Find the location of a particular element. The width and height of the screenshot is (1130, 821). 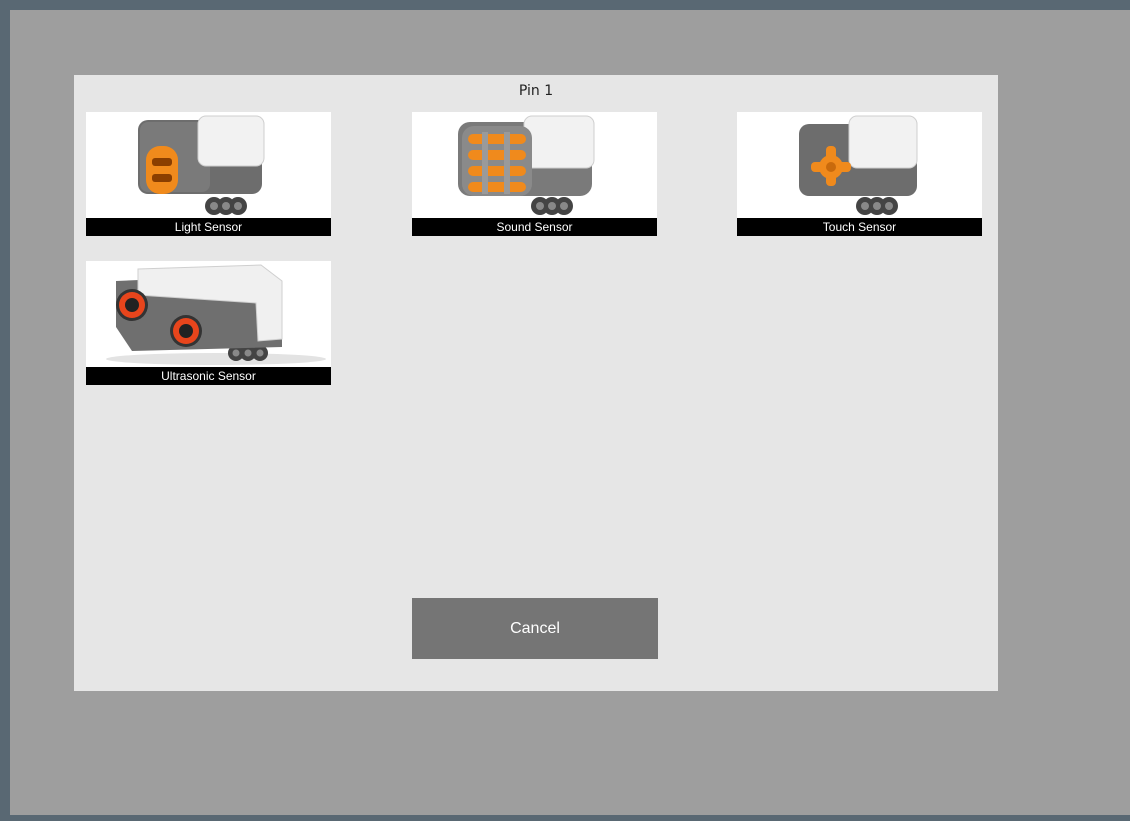

sensor-label: Sound Sensor is located at coordinates (534, 227).